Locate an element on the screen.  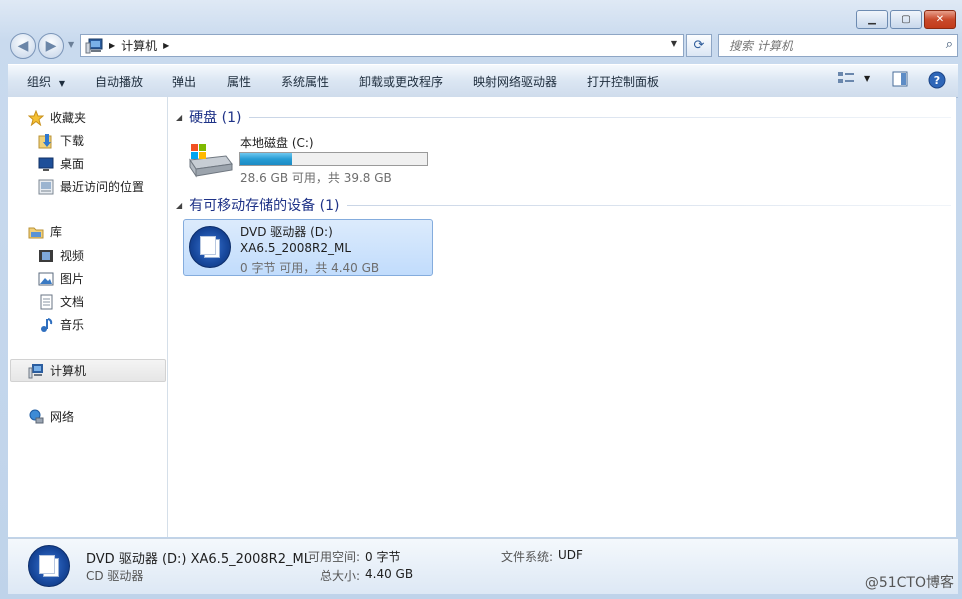
nav-downloads: 下载 is located at coordinates (61, 140).